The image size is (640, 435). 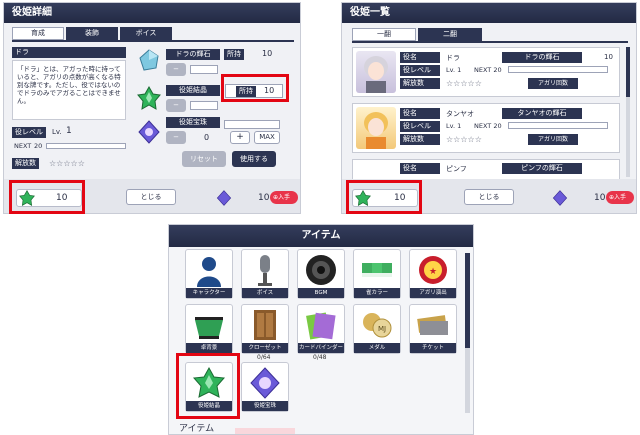 What do you see at coordinates (467, 300) in the screenshot?
I see `items-scroll-thumb` at bounding box center [467, 300].